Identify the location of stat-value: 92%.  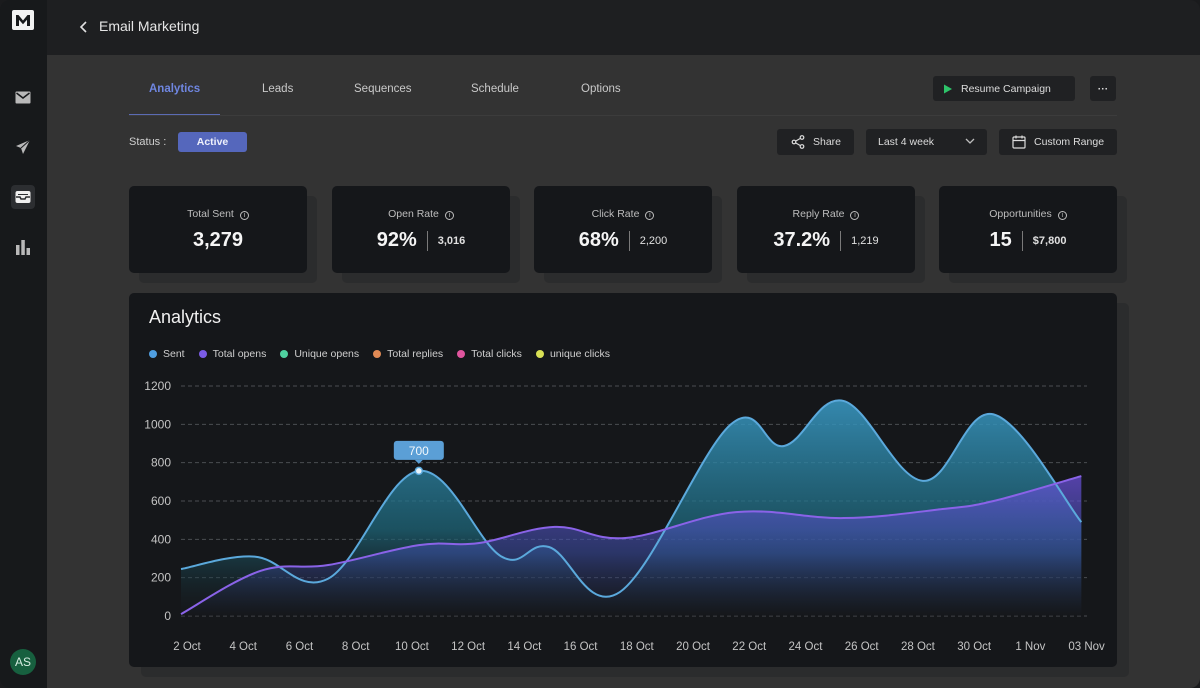
(396, 240).